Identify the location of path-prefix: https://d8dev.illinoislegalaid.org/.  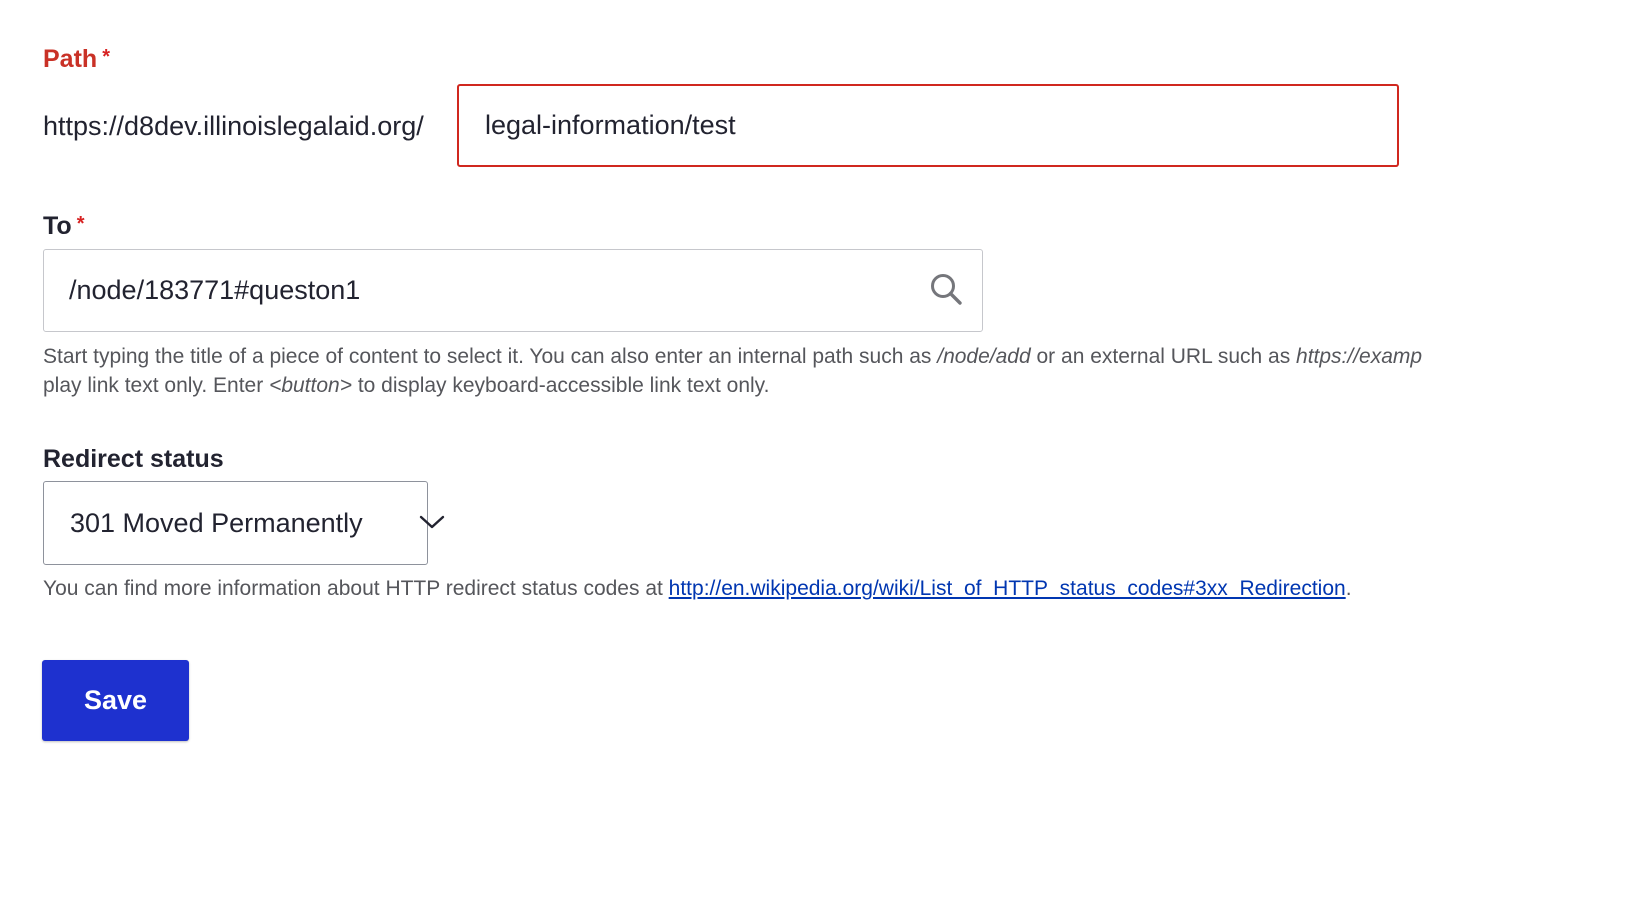
(233, 126).